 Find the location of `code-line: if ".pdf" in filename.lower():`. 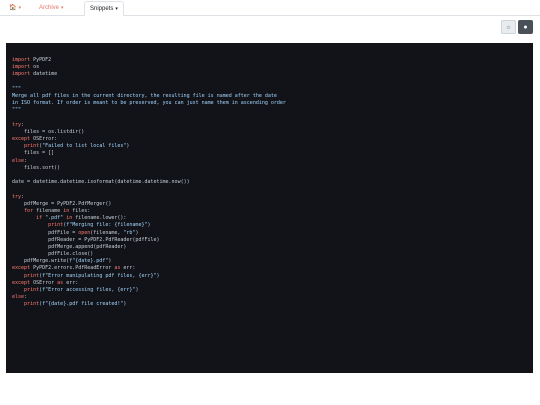

code-line: if ".pdf" in filename.lower(): is located at coordinates (269, 218).